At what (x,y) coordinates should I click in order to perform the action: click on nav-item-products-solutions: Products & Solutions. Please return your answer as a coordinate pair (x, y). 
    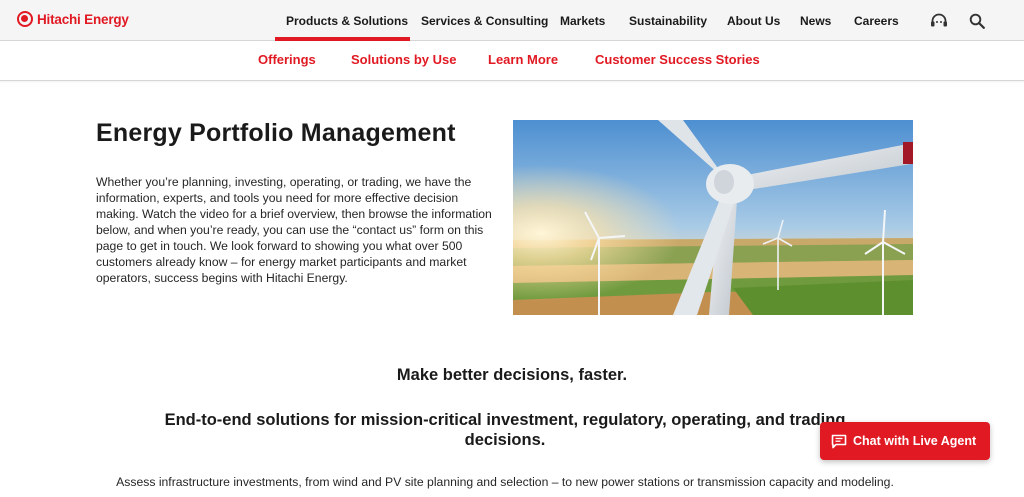
    Looking at the image, I should click on (347, 21).